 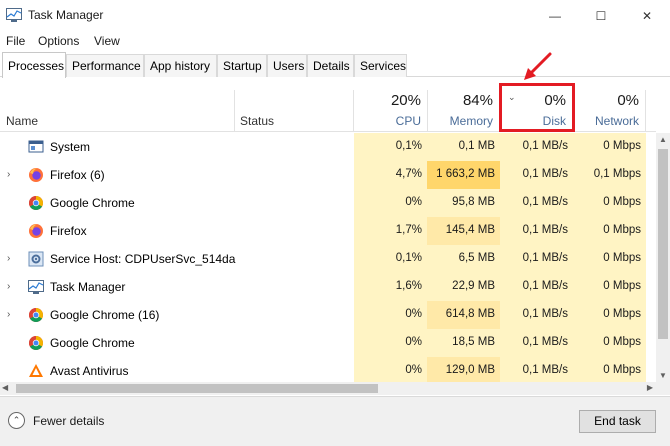 I want to click on process-row: Google Chrome 0% 95,8 MB 0,1 MB/s 0 Mbps, so click(x=328, y=203).